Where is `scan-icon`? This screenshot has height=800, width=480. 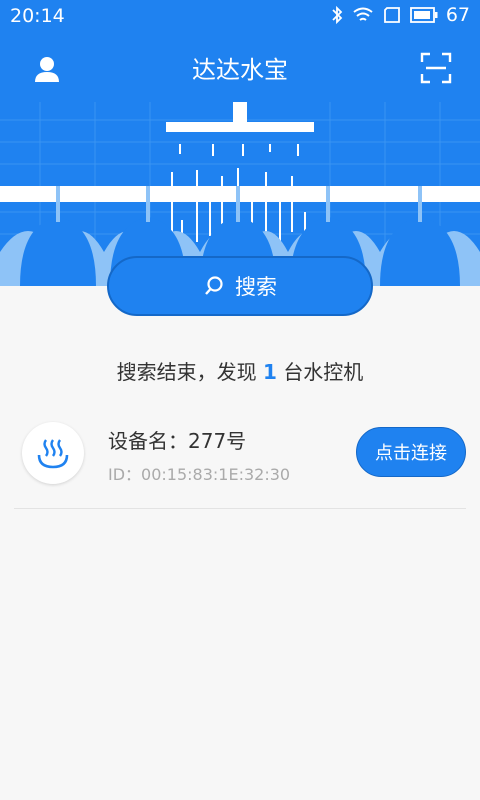 scan-icon is located at coordinates (436, 68).